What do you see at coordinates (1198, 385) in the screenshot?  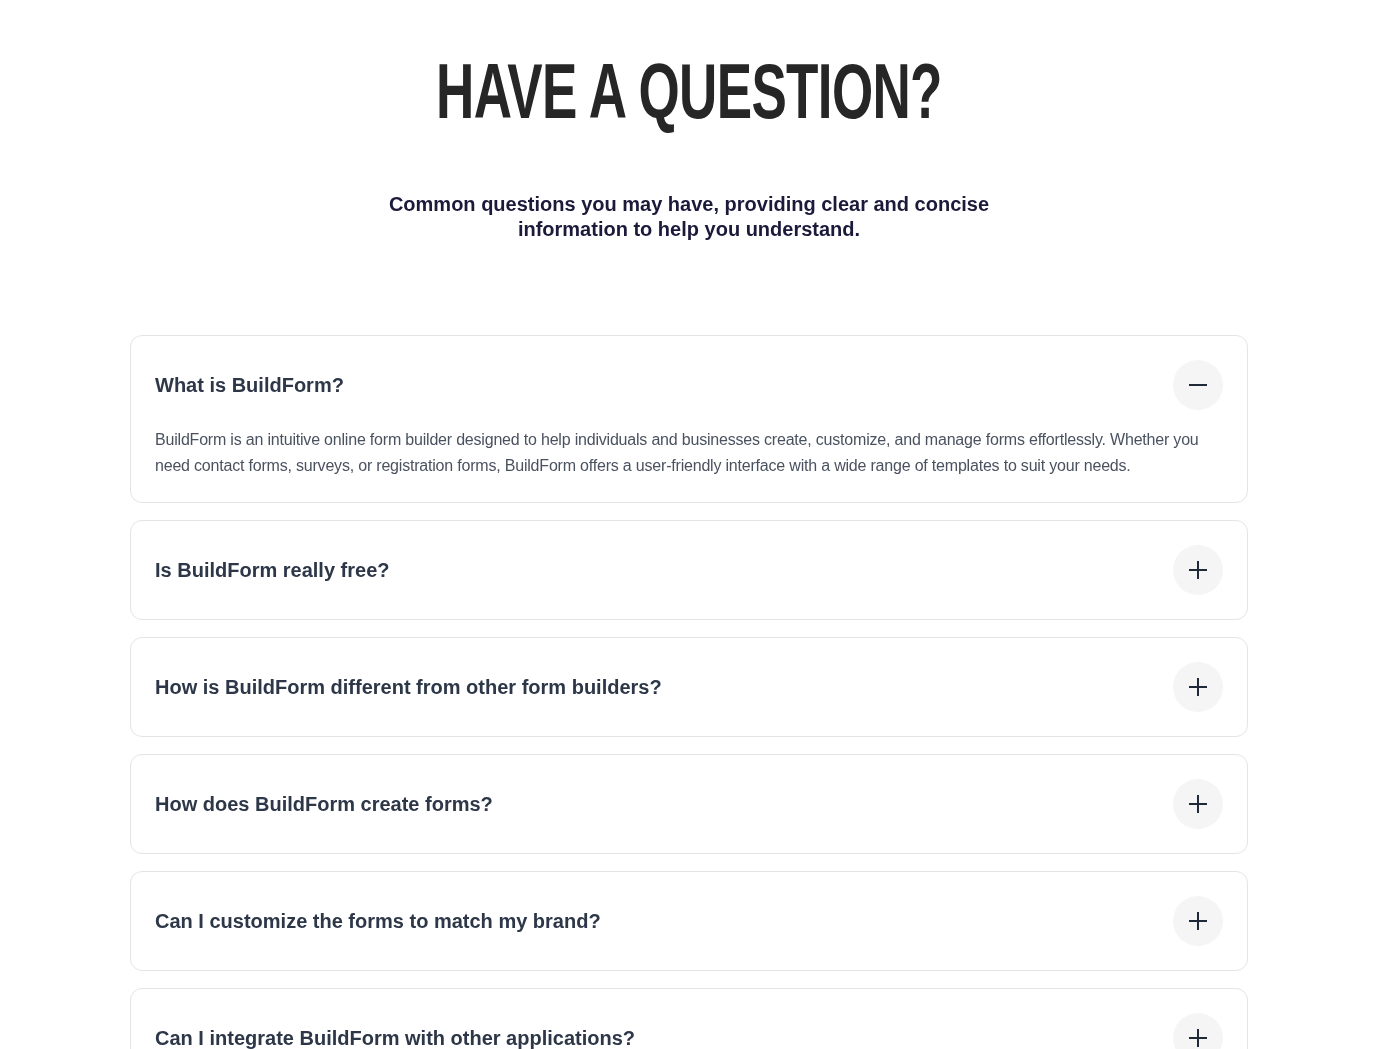 I see `minus-icon` at bounding box center [1198, 385].